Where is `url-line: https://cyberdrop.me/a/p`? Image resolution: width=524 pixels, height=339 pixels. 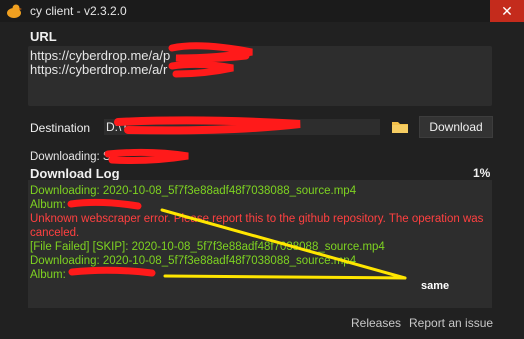
url-line: https://cyberdrop.me/a/p is located at coordinates (100, 55).